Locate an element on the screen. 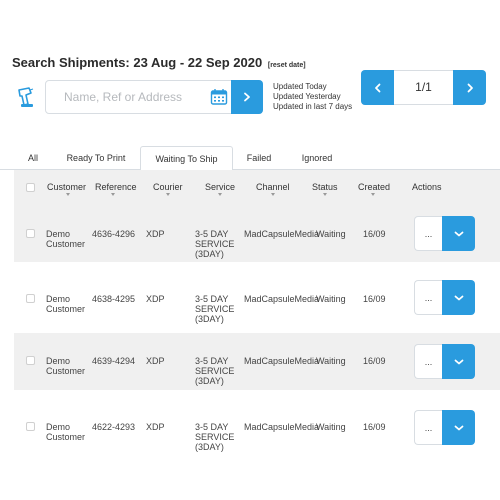 Image resolution: width=500 pixels, height=500 pixels. tab-waiting-to-ship: Waiting To Ship is located at coordinates (186, 158).